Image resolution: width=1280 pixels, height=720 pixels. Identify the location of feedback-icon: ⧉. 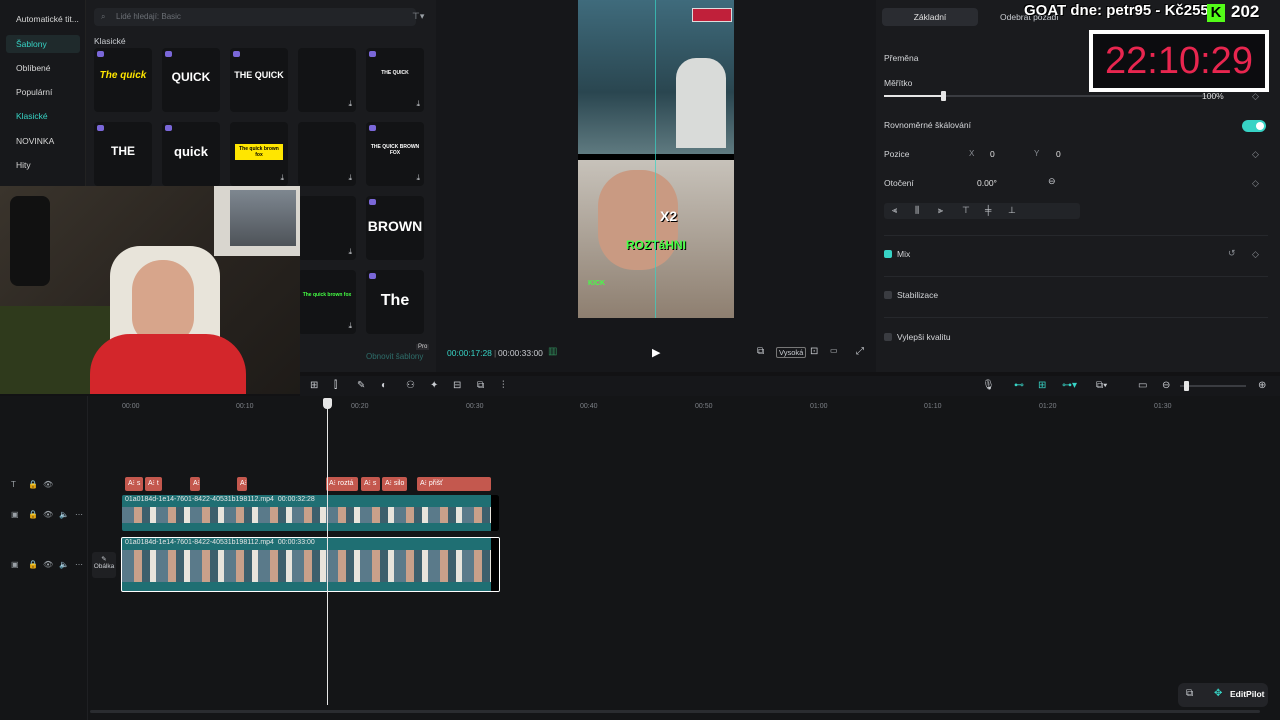
(1189, 693).